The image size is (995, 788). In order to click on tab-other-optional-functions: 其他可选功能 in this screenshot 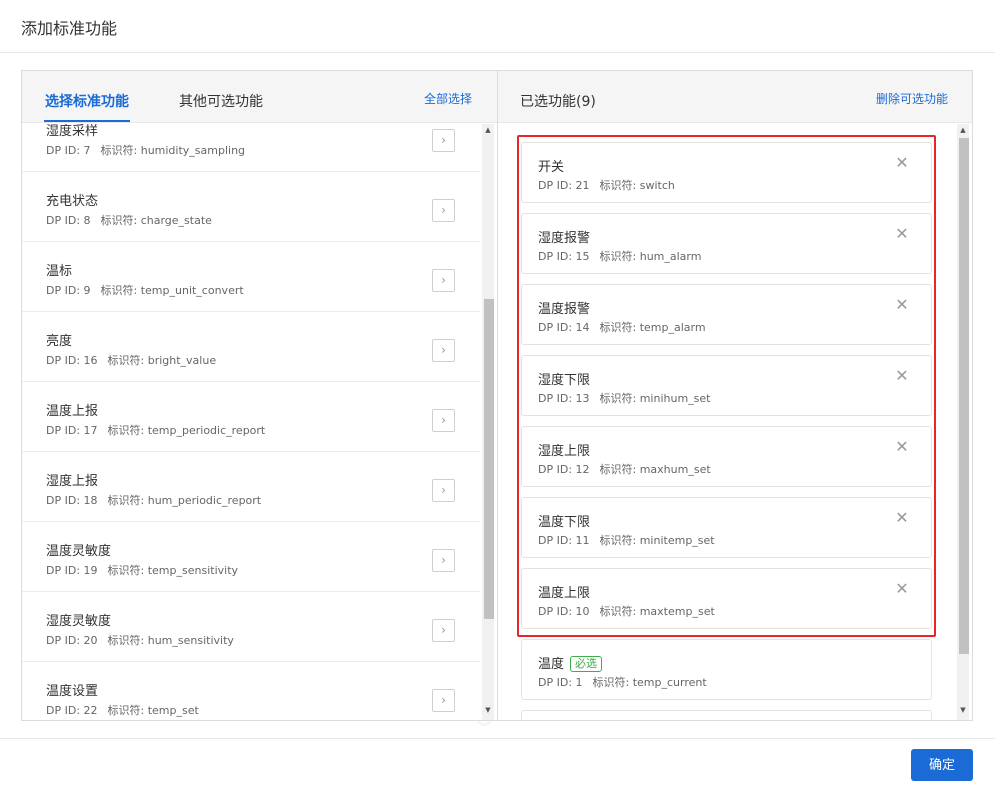, I will do `click(221, 101)`.